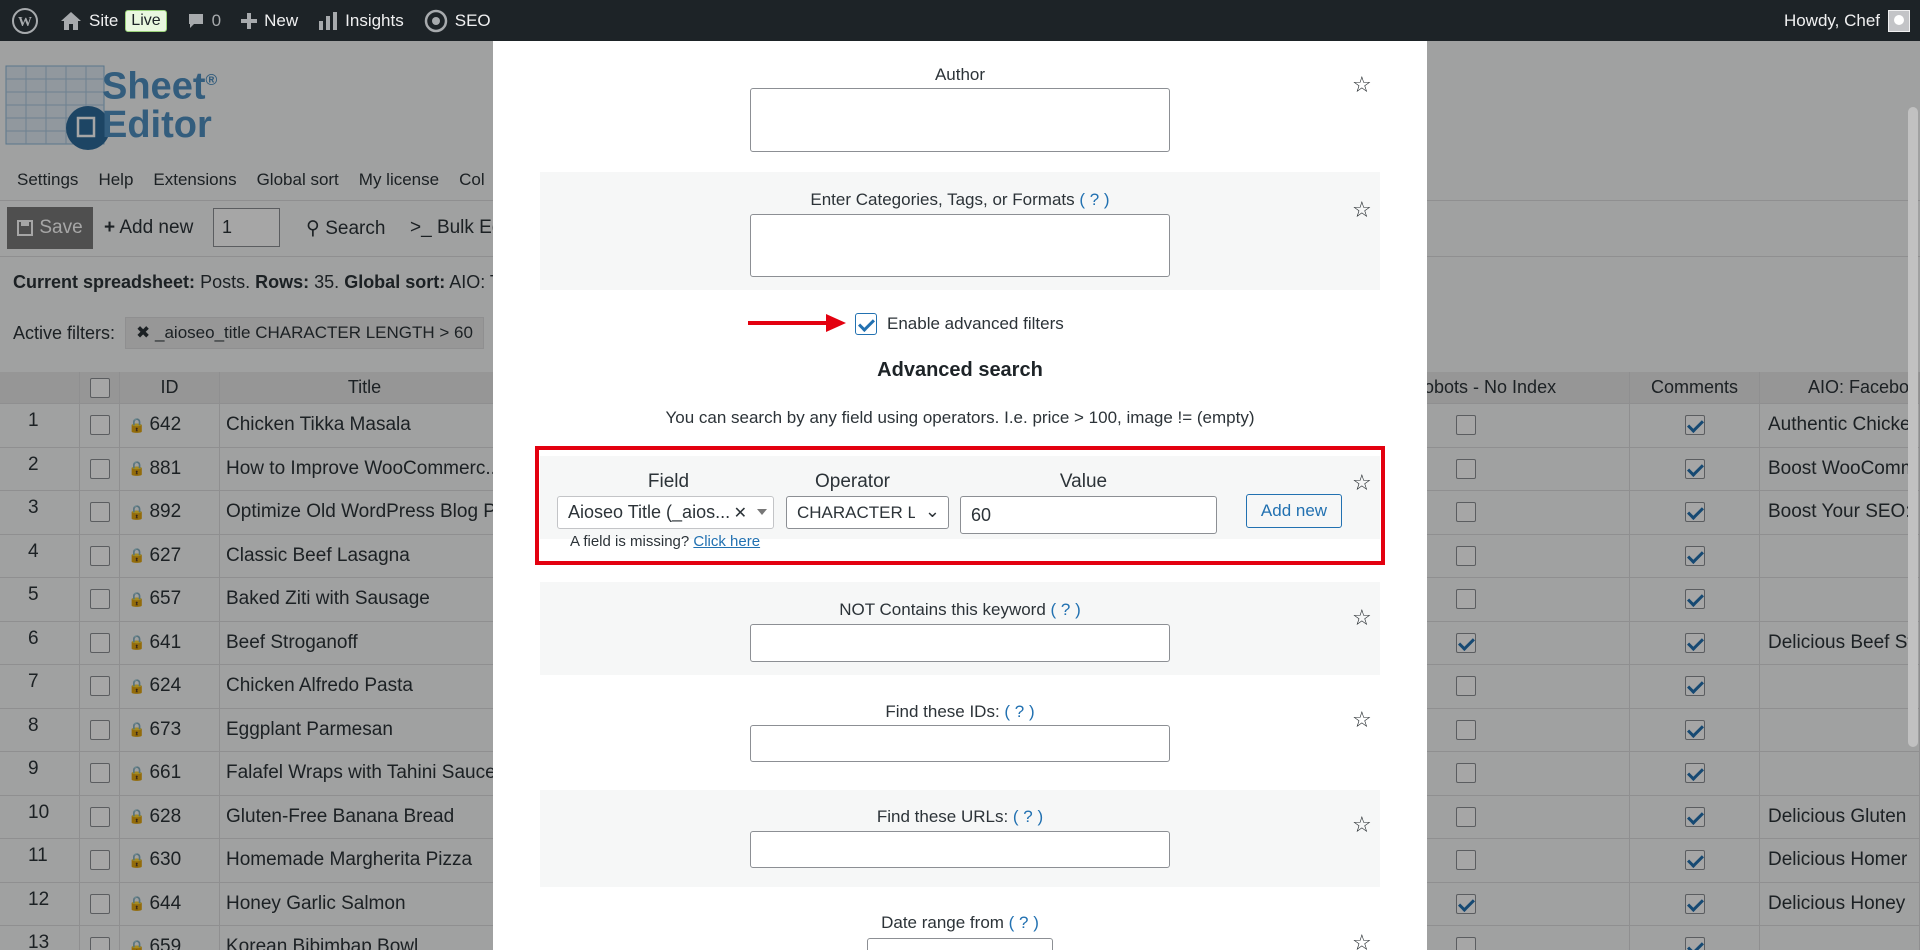 The width and height of the screenshot is (1920, 950). Describe the element at coordinates (281, 20) in the screenshot. I see `new-label: New` at that location.